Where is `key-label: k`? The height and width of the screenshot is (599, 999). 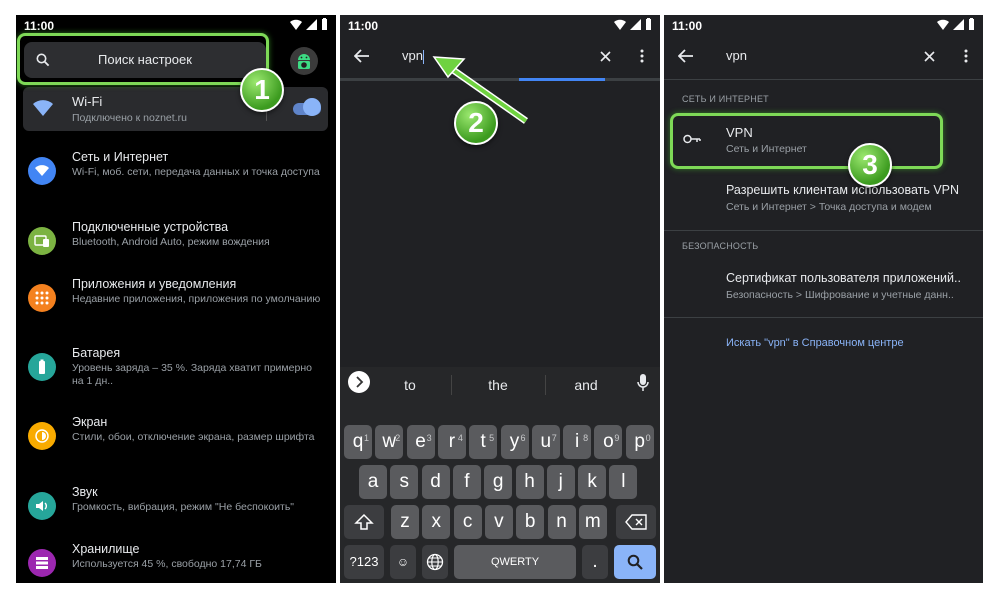 key-label: k is located at coordinates (592, 481).